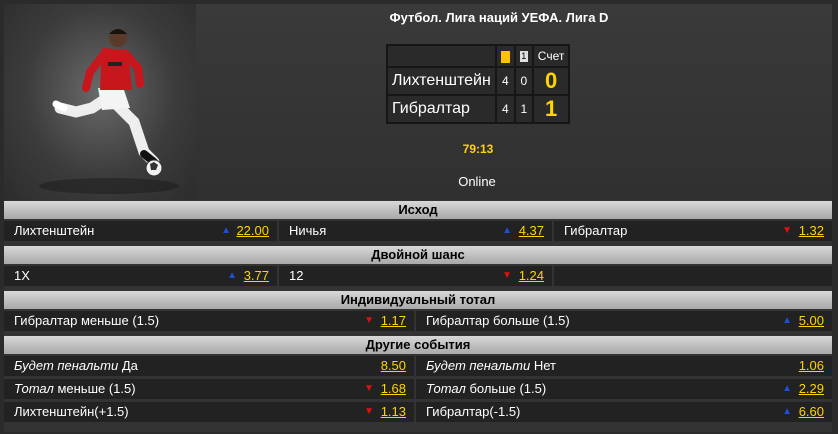  Describe the element at coordinates (71, 411) in the screenshot. I see `bet-label: Лихтенштейн(+1.5)` at that location.